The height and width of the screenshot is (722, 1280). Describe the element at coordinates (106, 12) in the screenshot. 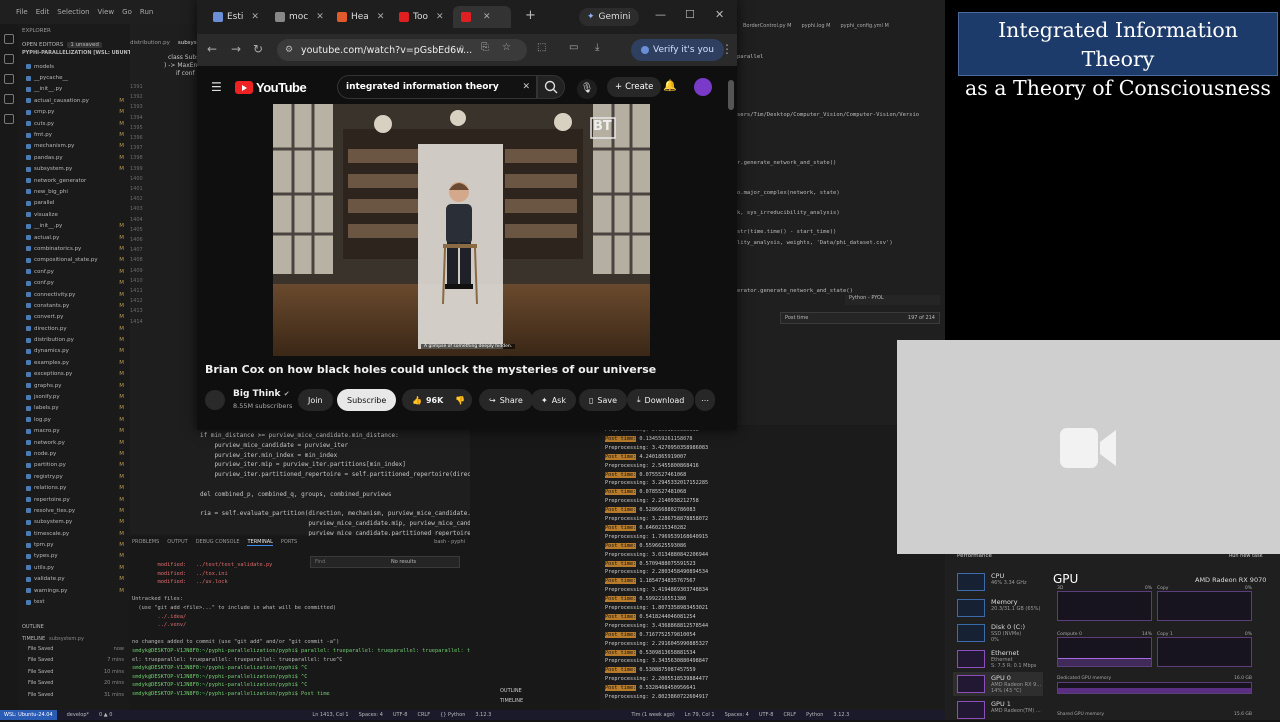

I see `menu-view: View` at that location.